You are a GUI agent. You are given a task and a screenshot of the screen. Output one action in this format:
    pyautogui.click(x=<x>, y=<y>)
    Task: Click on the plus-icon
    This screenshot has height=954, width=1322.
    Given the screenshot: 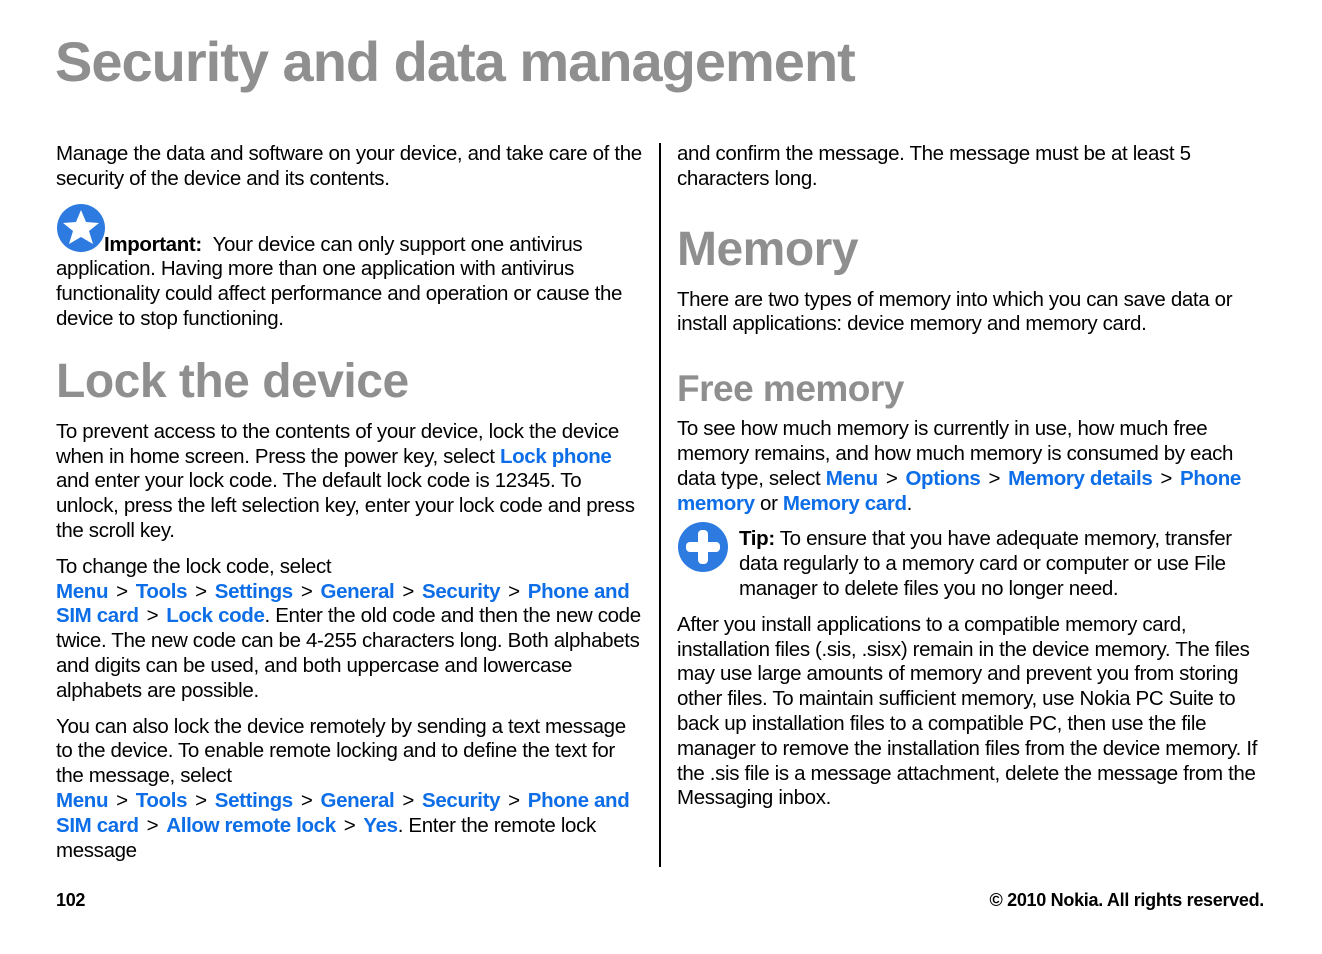 What is the action you would take?
    pyautogui.click(x=703, y=547)
    